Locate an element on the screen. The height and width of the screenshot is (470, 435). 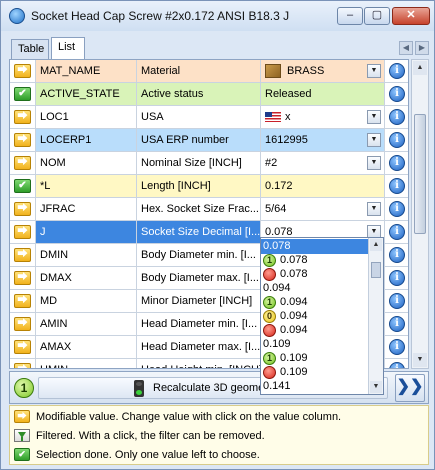
grid-row: ⮕ LOCERP1 USA ERP number 1612995 ▼ i is located at coordinates (209, 140).